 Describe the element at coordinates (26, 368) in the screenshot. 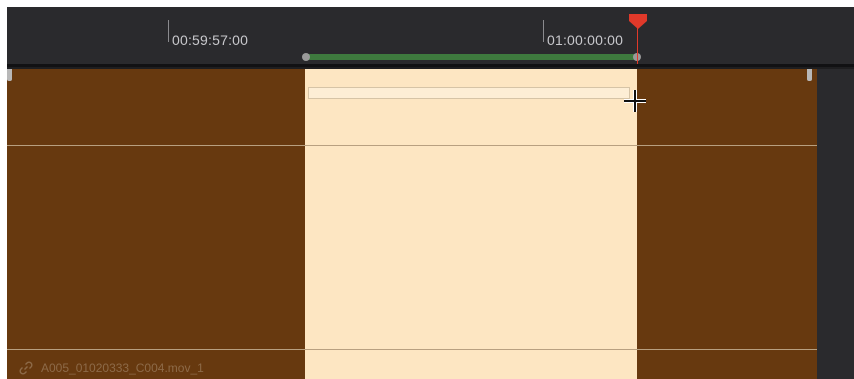

I see `link-icon` at that location.